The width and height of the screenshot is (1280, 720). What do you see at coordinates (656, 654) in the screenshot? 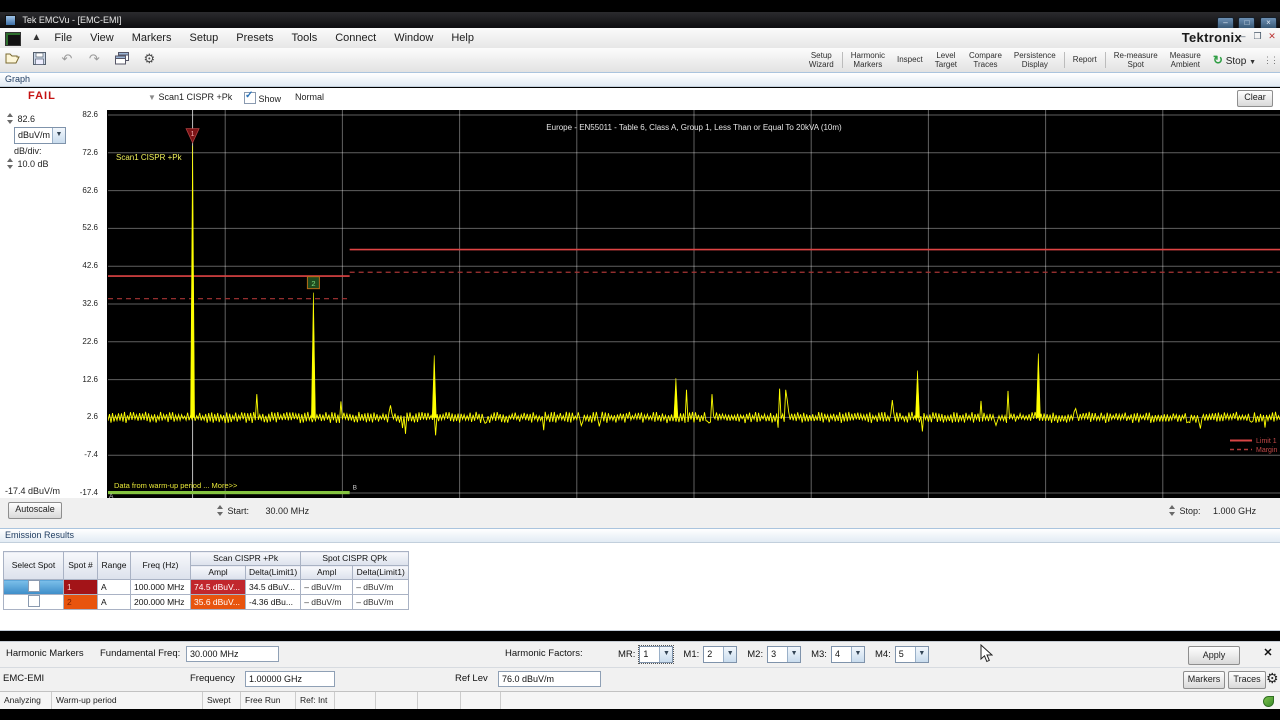
I see `factor-select-mr: 1 ▼` at bounding box center [656, 654].